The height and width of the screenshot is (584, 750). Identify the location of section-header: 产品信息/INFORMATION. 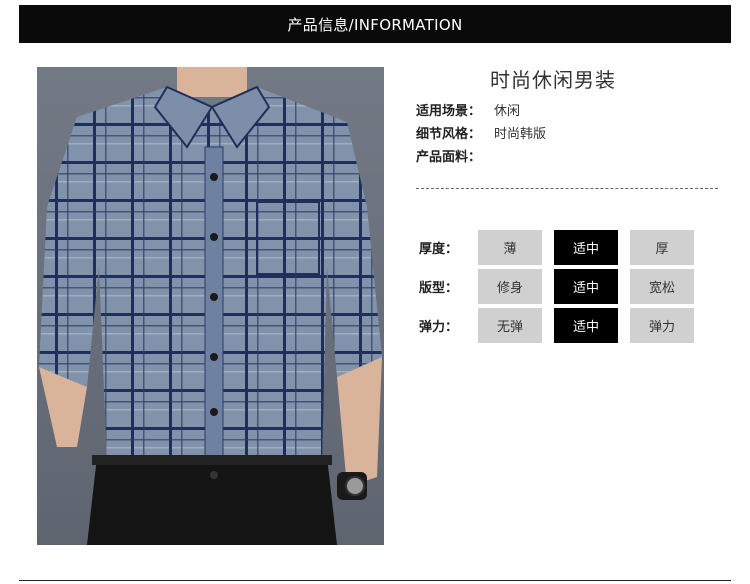
(375, 24).